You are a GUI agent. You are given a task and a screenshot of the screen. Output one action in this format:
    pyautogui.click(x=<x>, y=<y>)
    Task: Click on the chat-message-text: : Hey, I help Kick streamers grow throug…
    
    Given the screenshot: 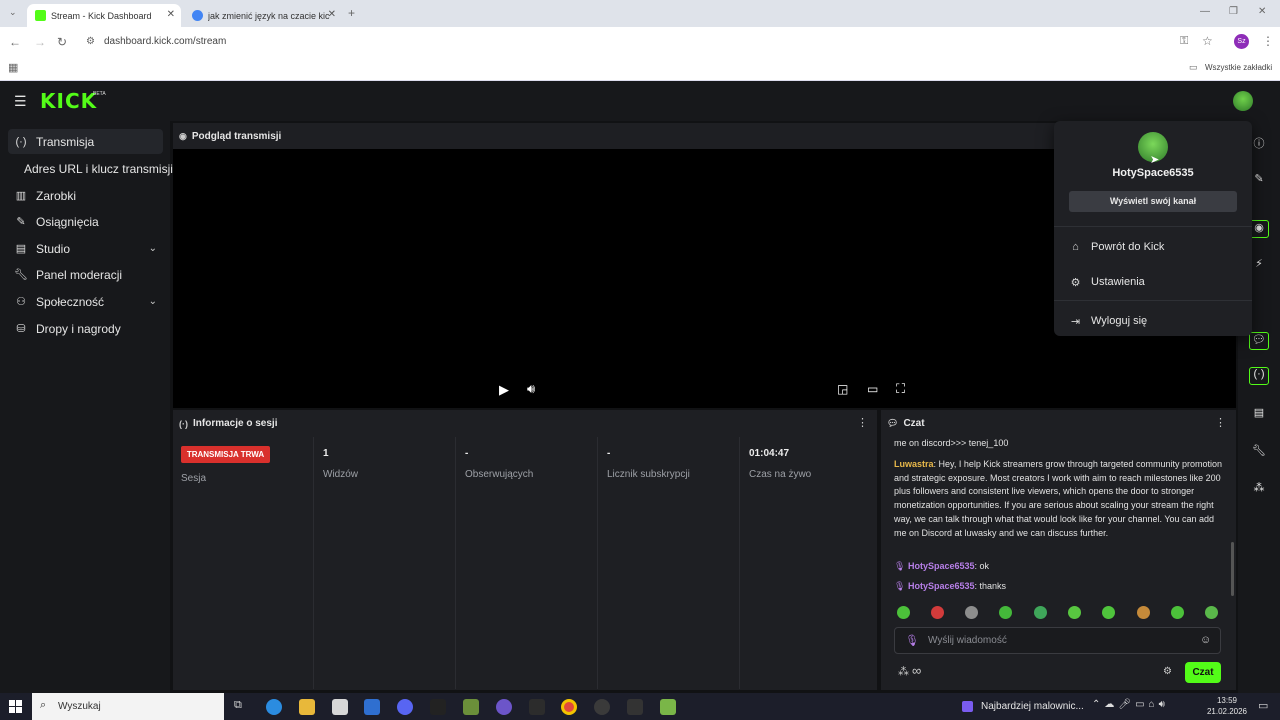 What is the action you would take?
    pyautogui.click(x=1058, y=498)
    